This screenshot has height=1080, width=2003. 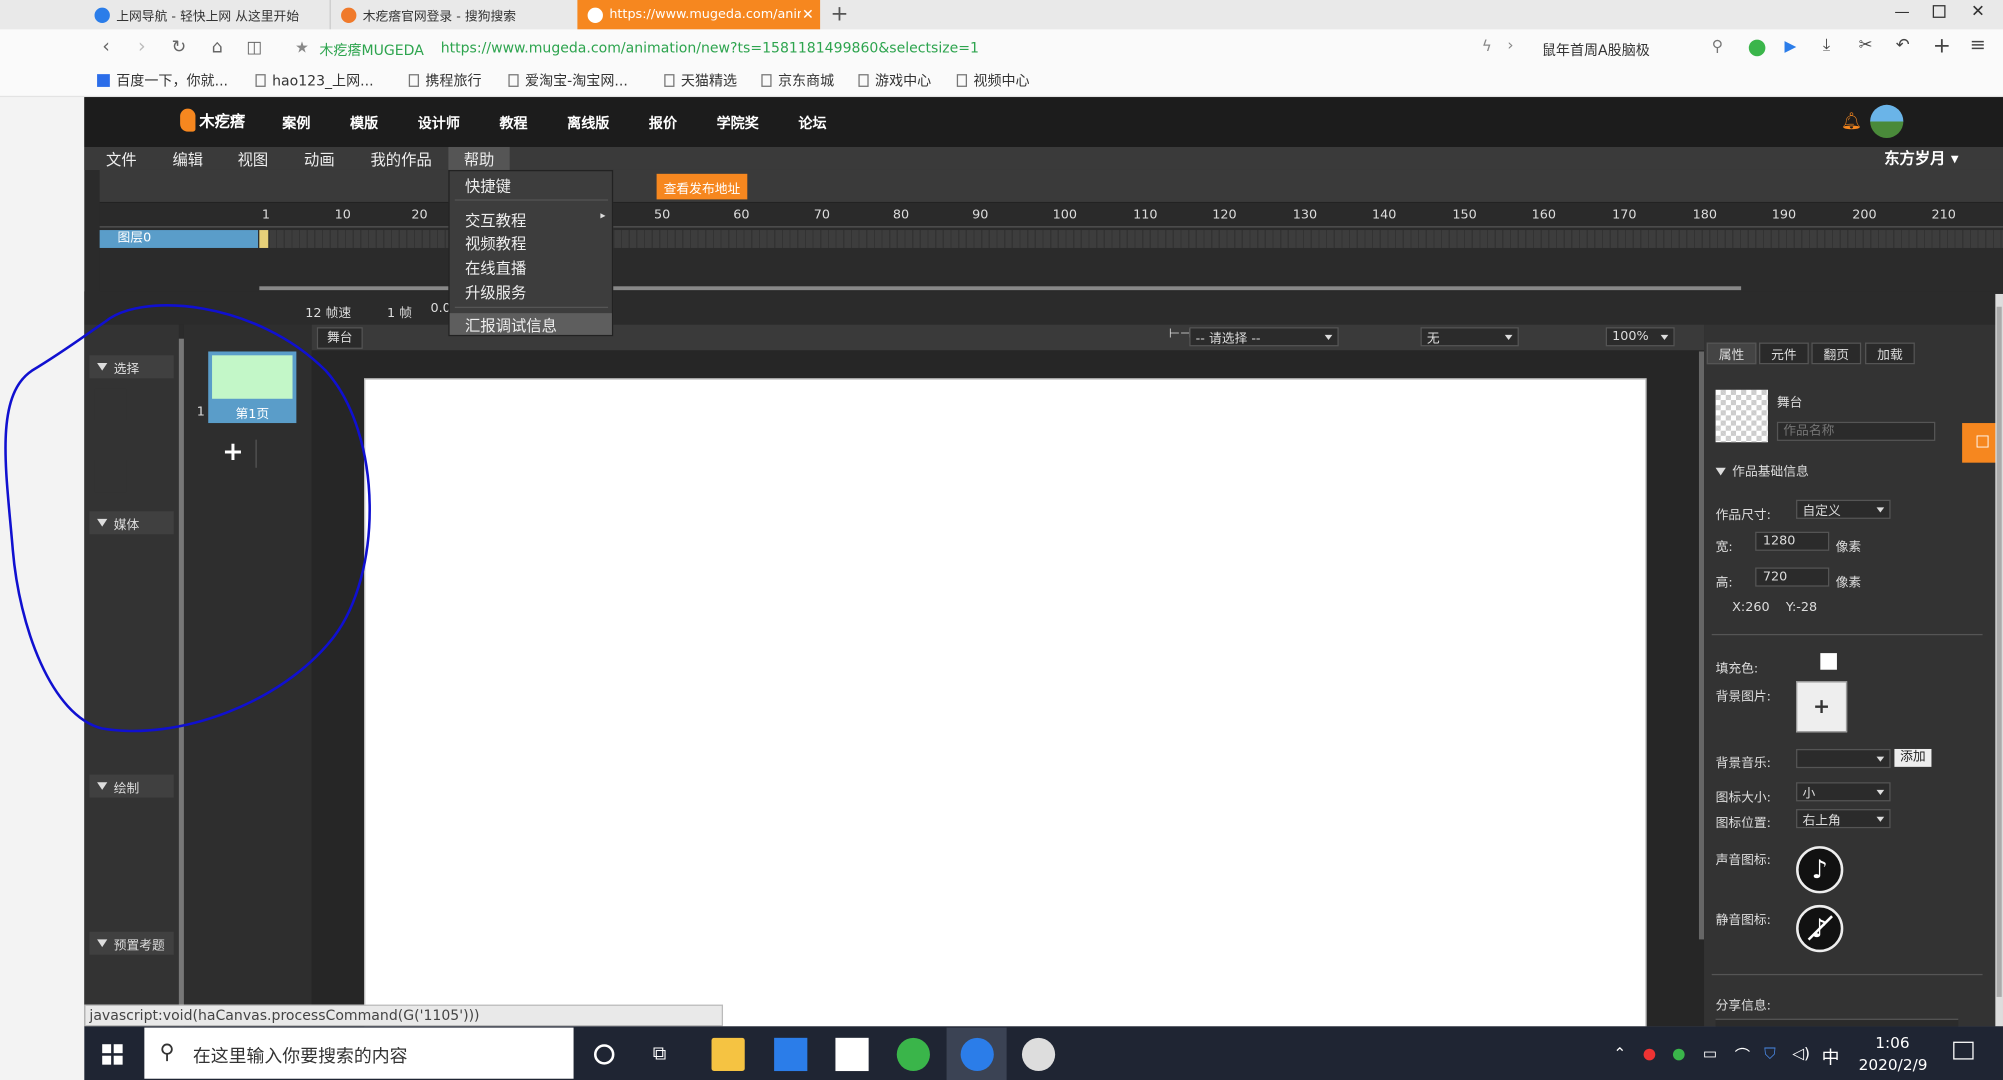 What do you see at coordinates (852, 1054) in the screenshot?
I see `mail-icon` at bounding box center [852, 1054].